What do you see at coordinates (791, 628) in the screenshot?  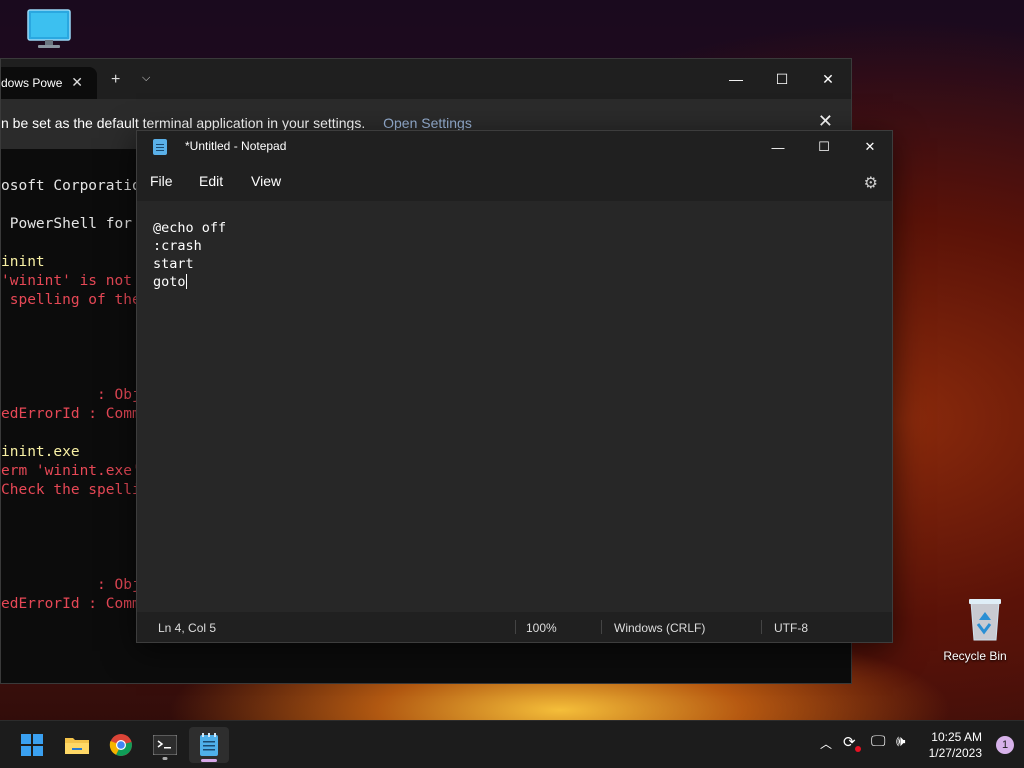 I see `status-encoding: UTF-8` at bounding box center [791, 628].